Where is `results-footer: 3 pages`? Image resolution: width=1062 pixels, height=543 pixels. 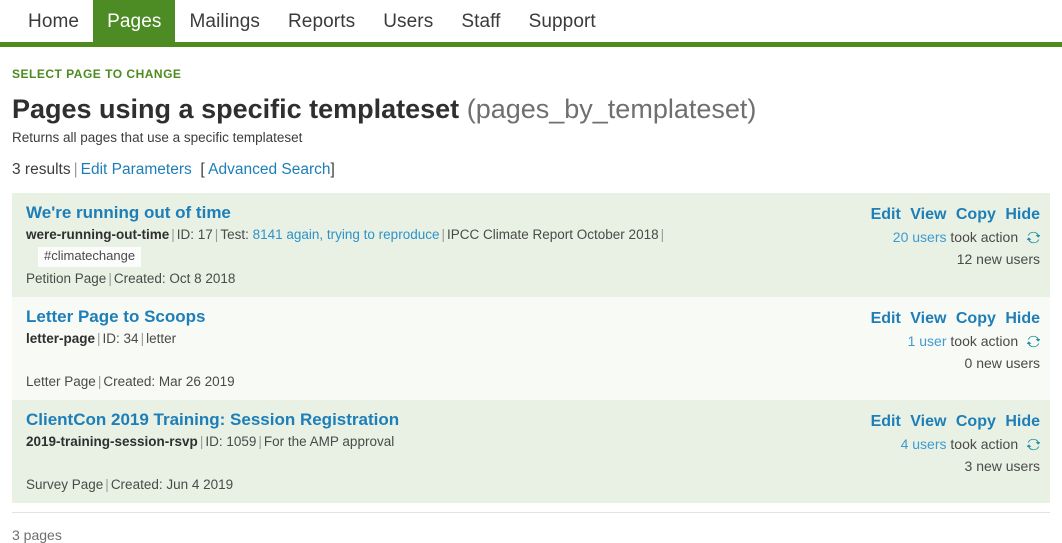
results-footer: 3 pages is located at coordinates (531, 527).